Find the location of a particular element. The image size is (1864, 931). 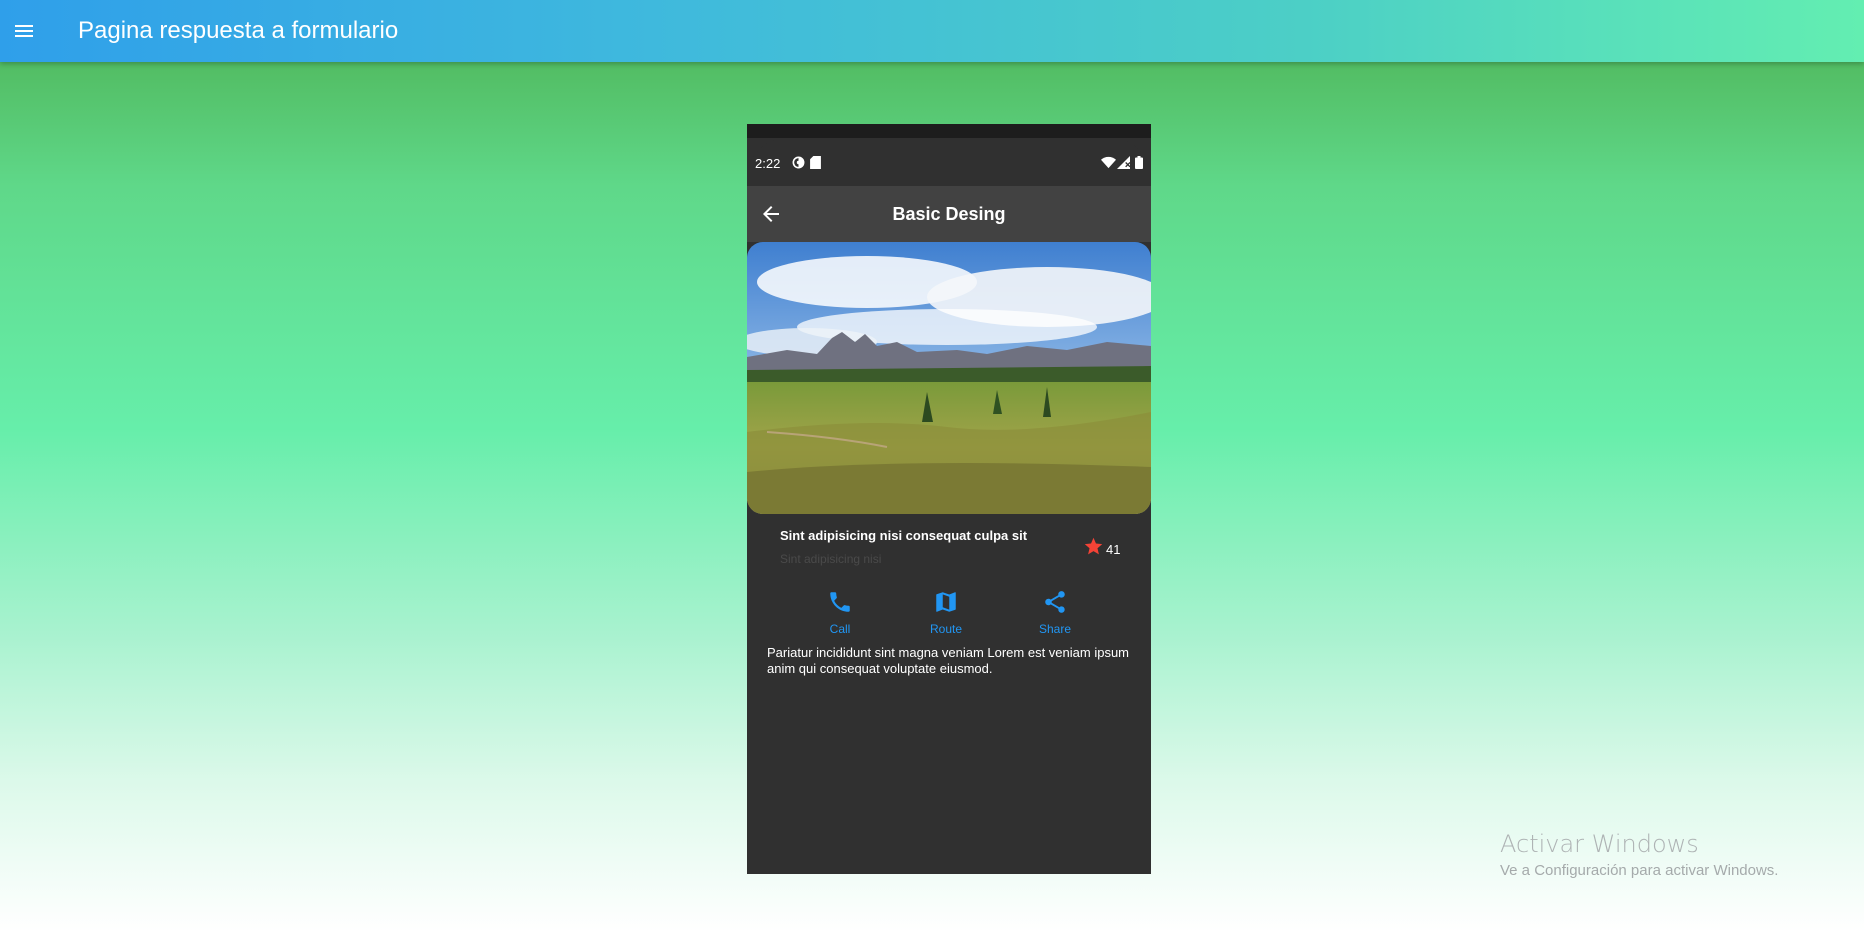

share-label: Share is located at coordinates (1055, 629).